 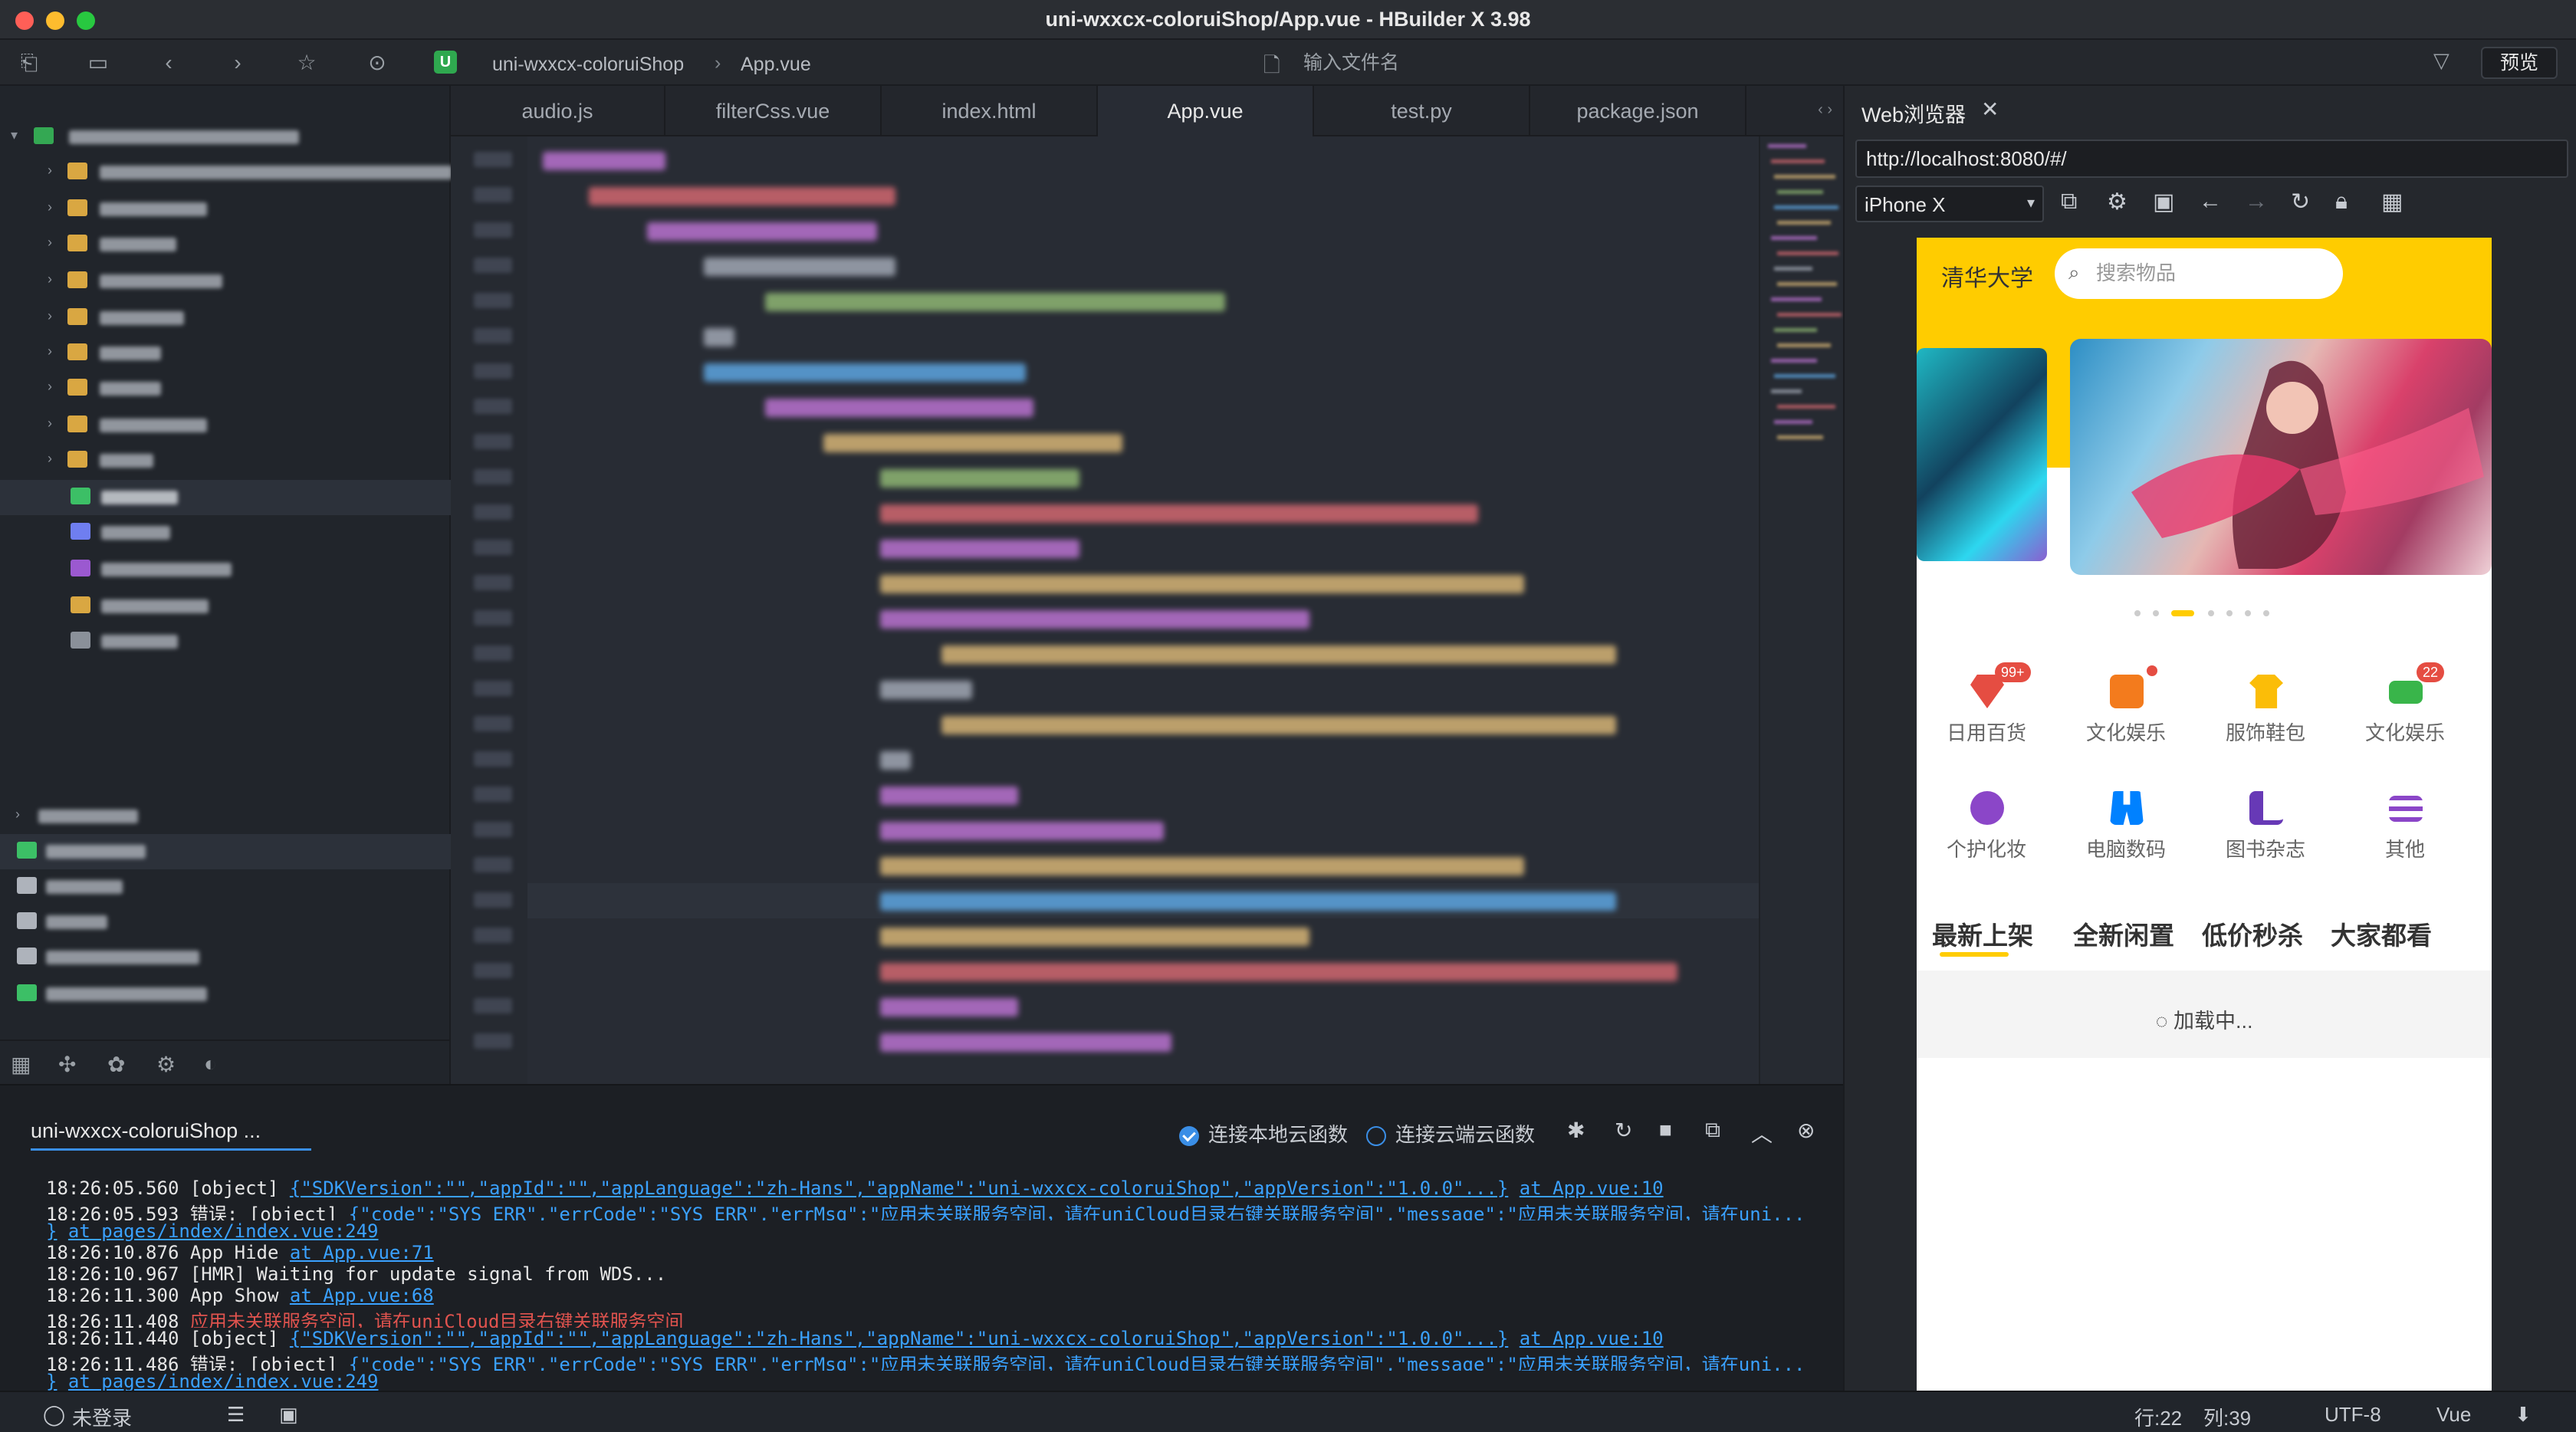 What do you see at coordinates (21, 1064) in the screenshot?
I see `hbuilder-icon: ▦` at bounding box center [21, 1064].